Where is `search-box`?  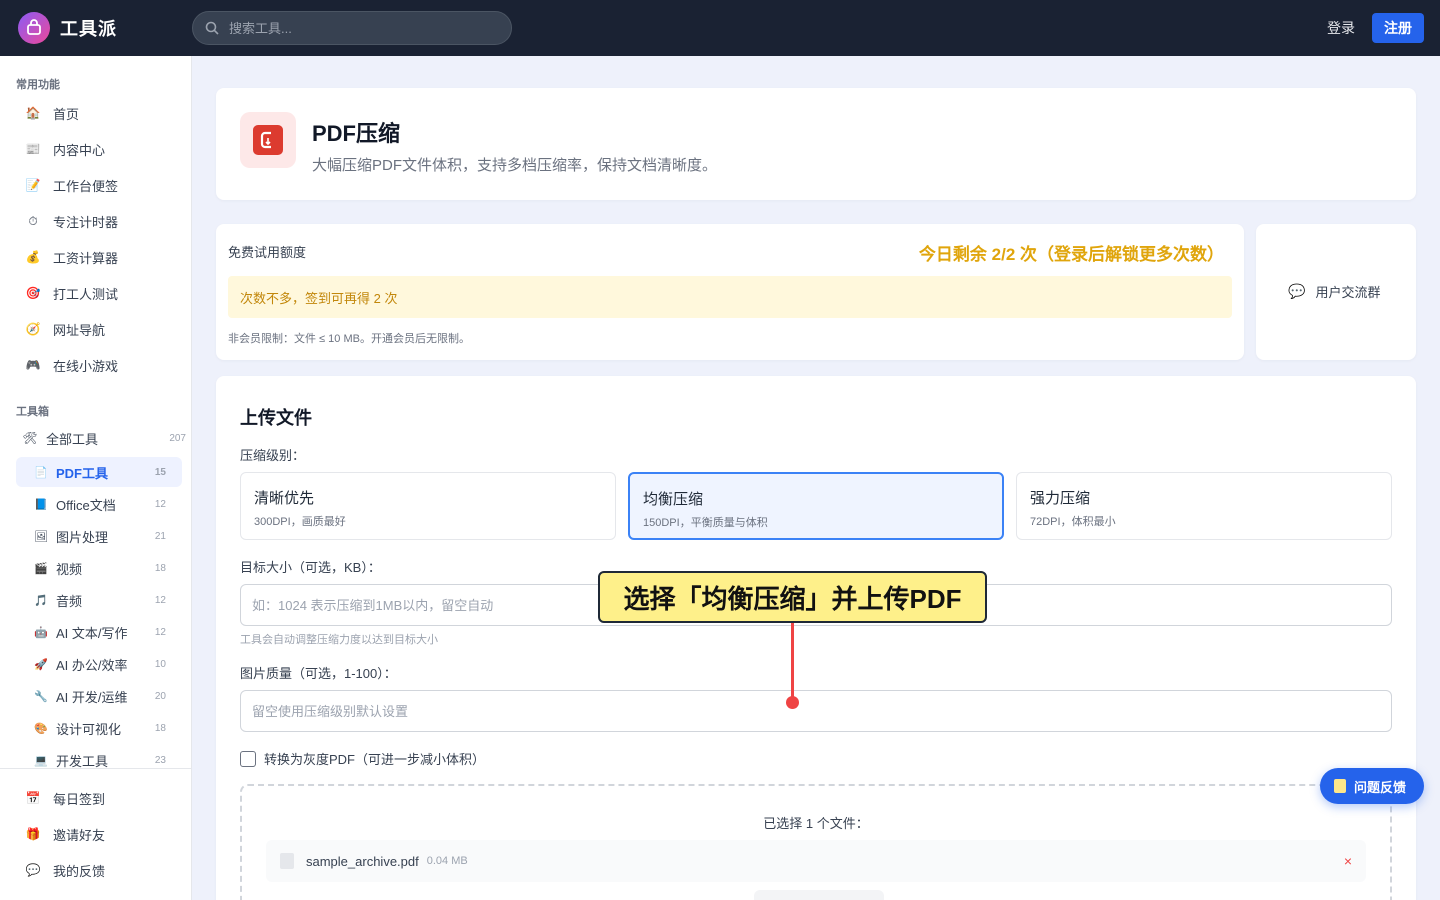 search-box is located at coordinates (352, 28).